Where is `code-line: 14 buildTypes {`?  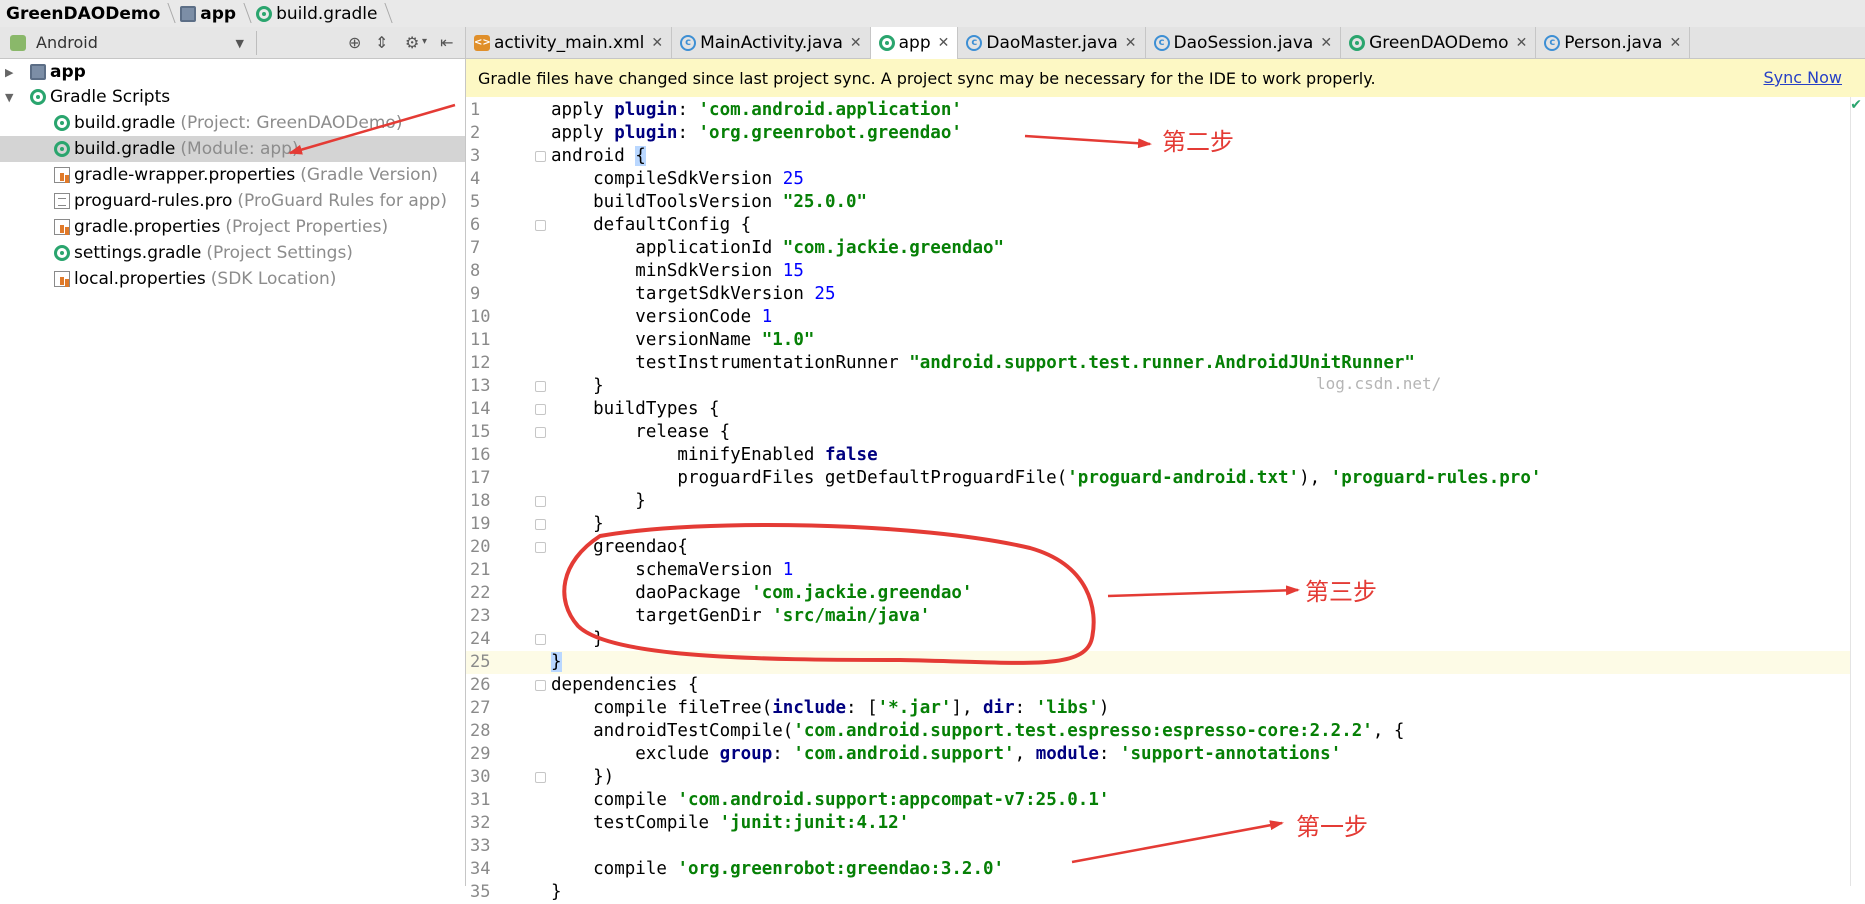 code-line: 14 buildTypes { is located at coordinates (1165, 409).